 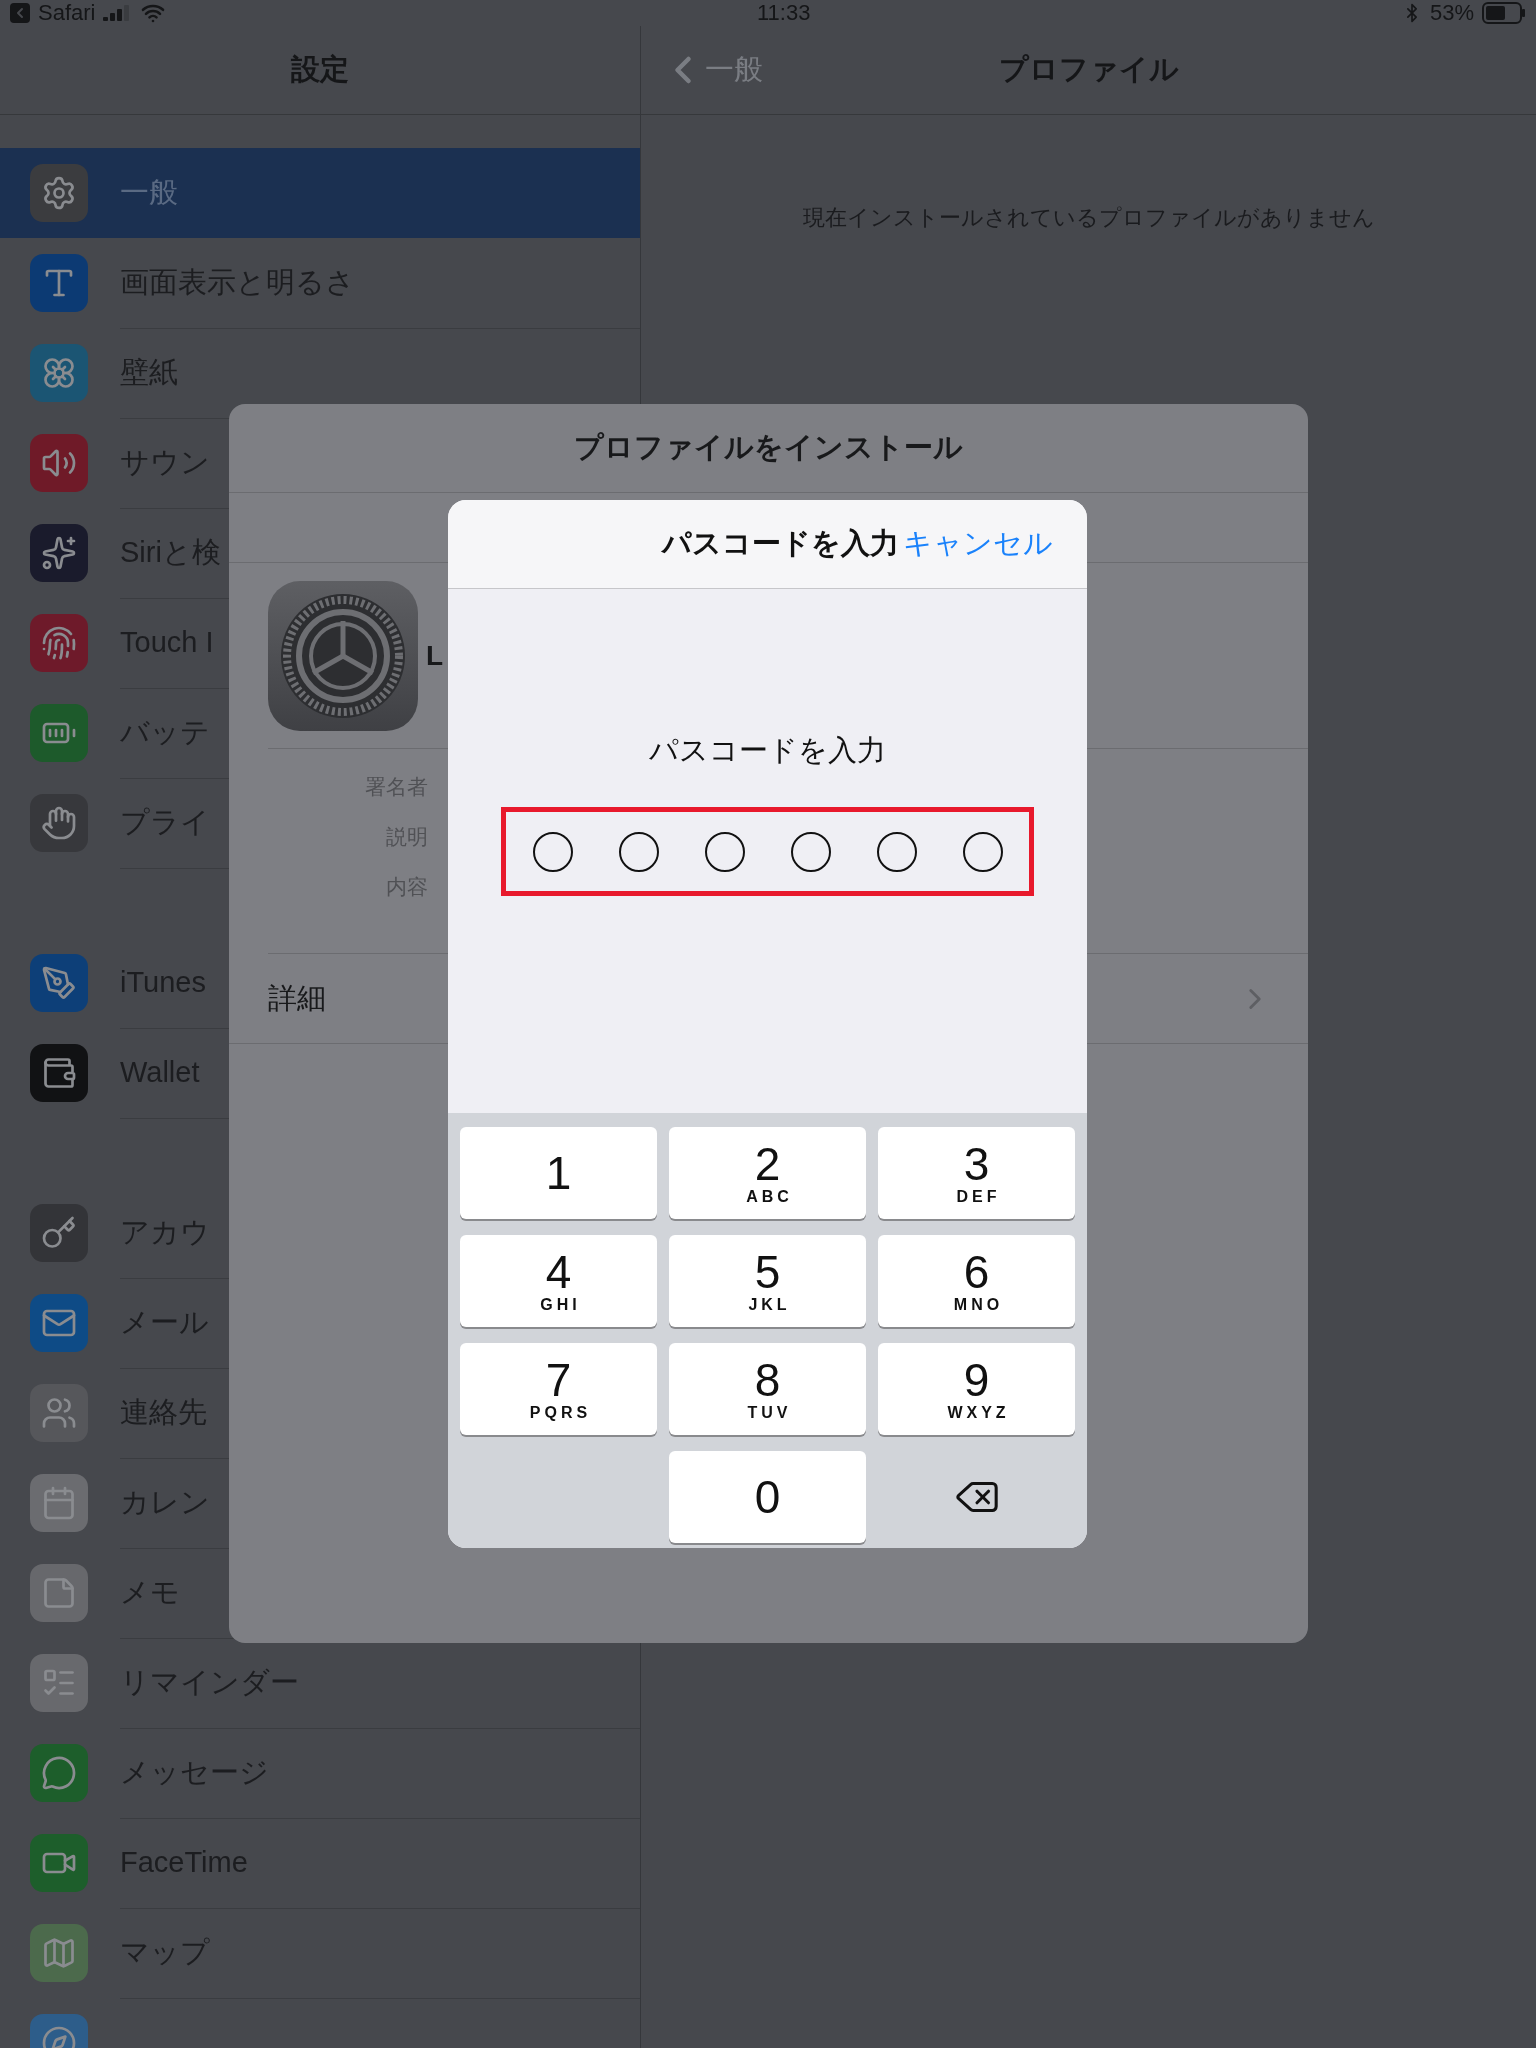 I want to click on profile-name: L, so click(x=435, y=655).